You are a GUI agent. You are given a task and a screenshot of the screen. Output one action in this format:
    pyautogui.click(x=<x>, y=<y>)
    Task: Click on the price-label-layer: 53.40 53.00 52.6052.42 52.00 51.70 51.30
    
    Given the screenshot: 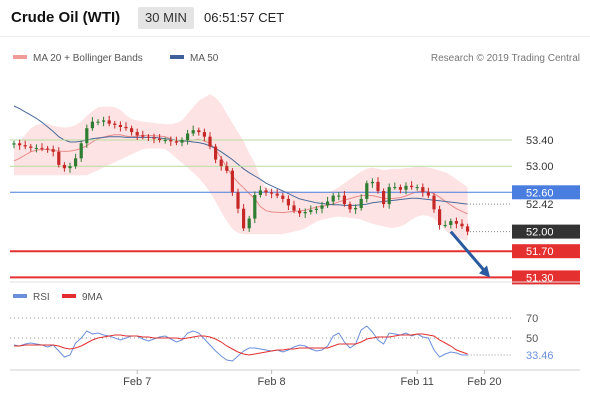 What is the action you would take?
    pyautogui.click(x=546, y=210)
    